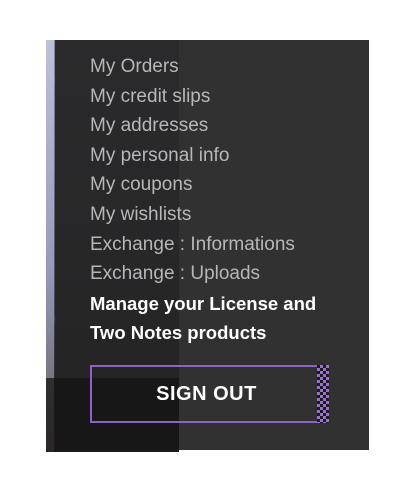 This screenshot has width=417, height=500. I want to click on sign-out-button: SIGN OUT, so click(209, 394).